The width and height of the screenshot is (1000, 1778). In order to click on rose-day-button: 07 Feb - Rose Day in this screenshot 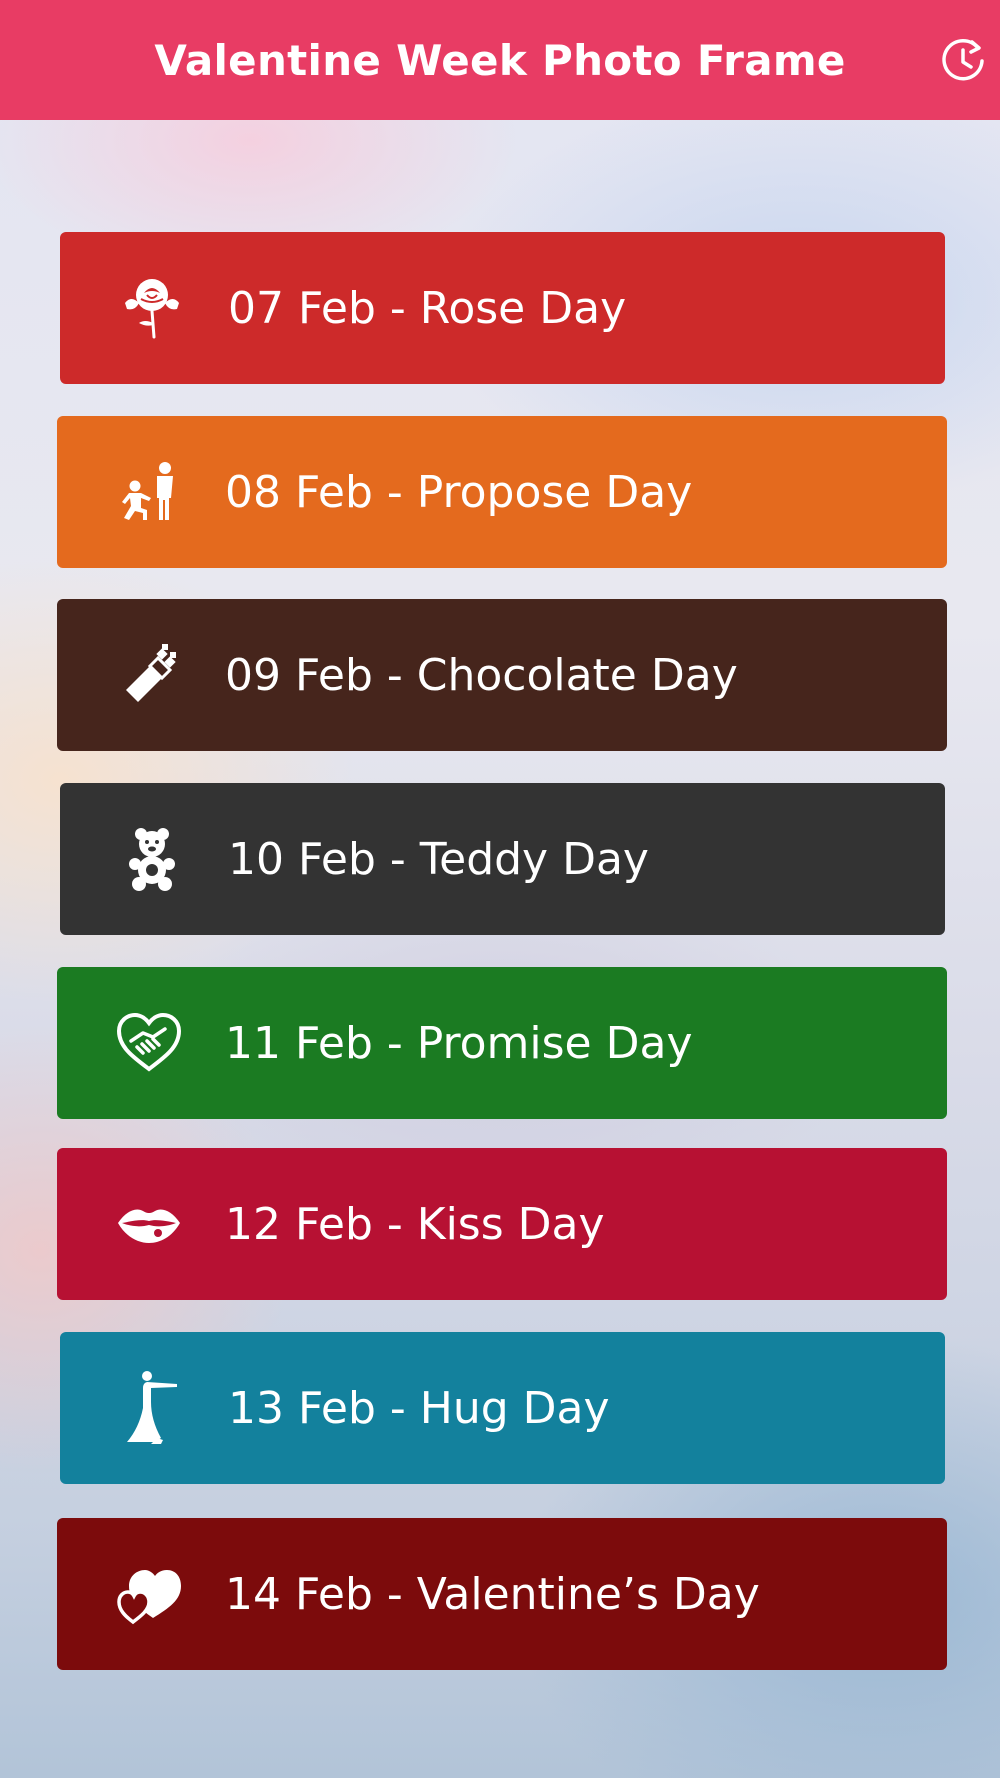, I will do `click(502, 308)`.